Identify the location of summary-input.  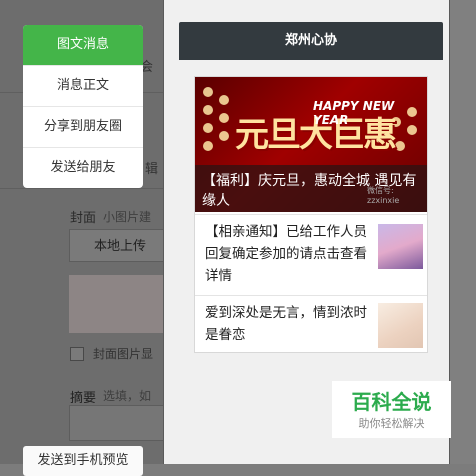
(116, 423).